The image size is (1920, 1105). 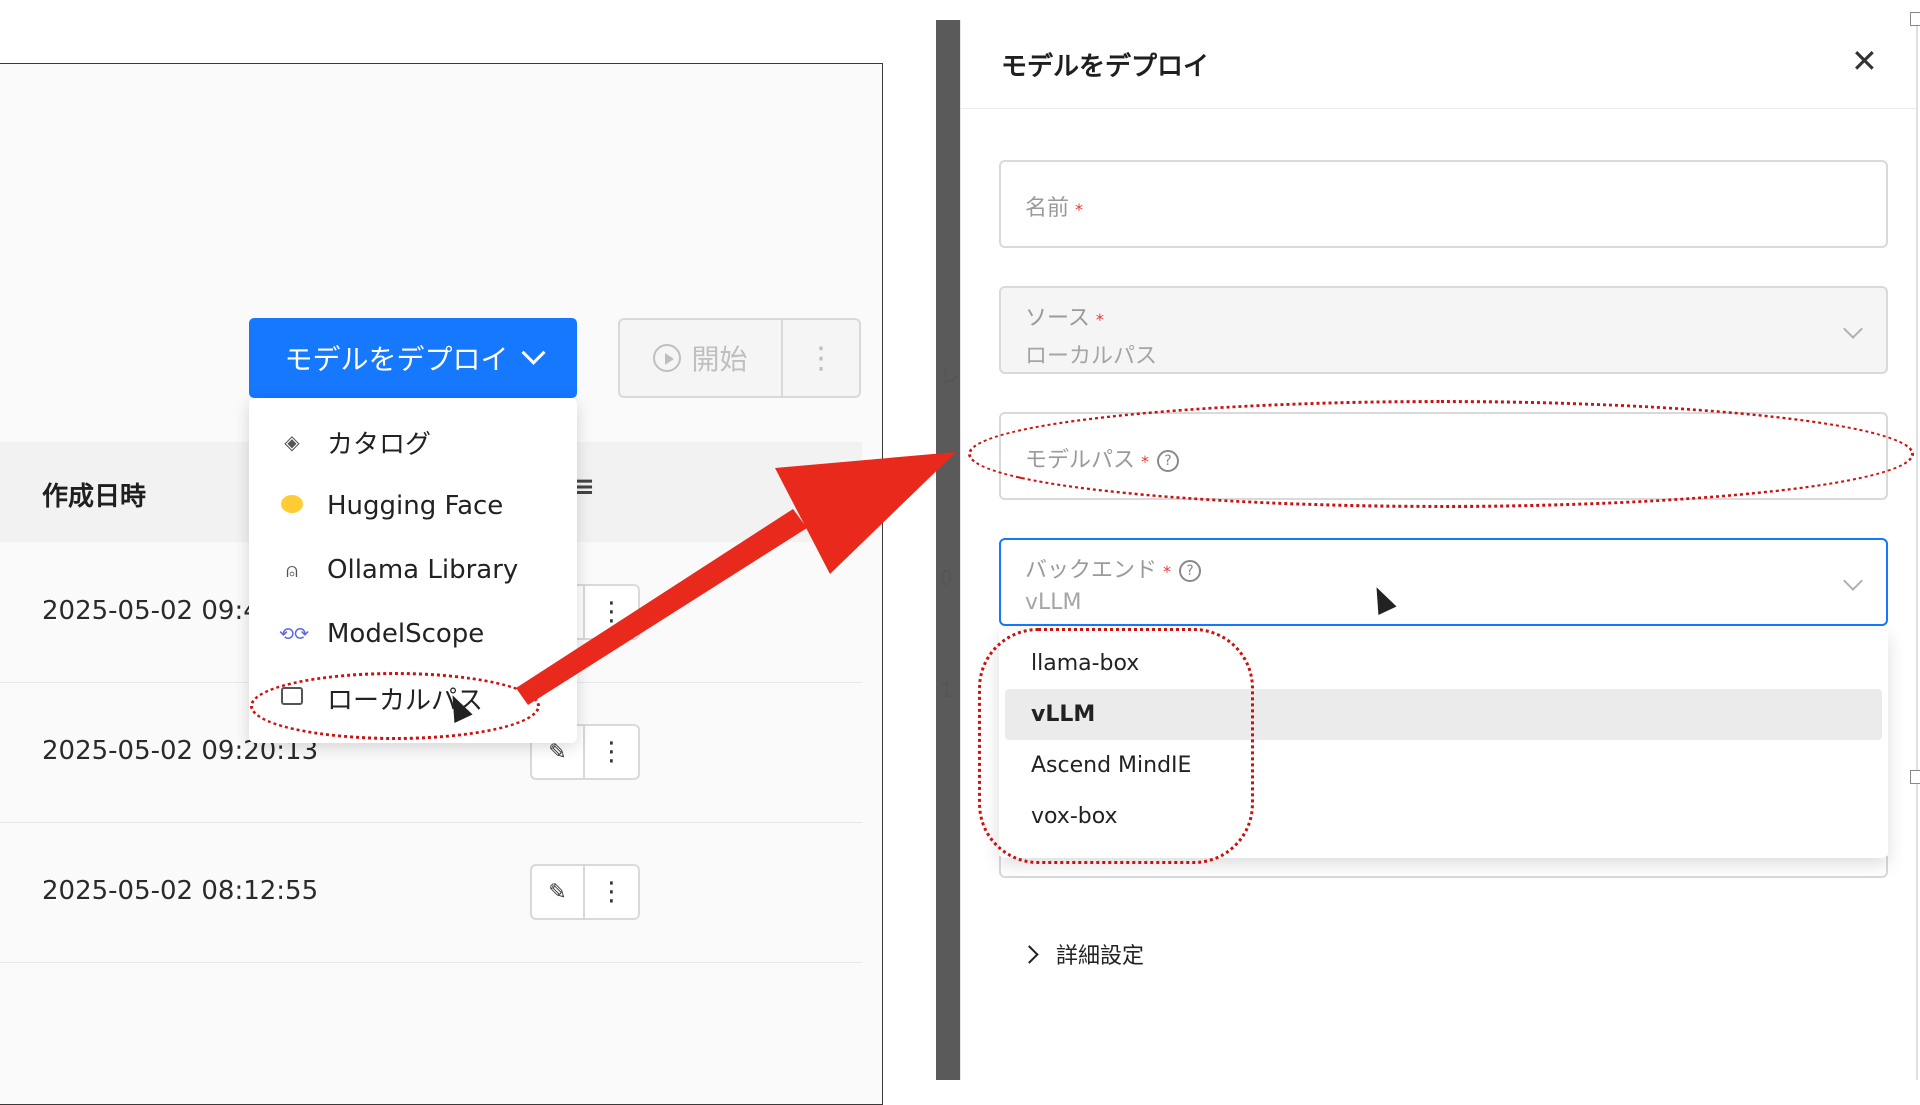 What do you see at coordinates (667, 358) in the screenshot?
I see `play-circle-icon` at bounding box center [667, 358].